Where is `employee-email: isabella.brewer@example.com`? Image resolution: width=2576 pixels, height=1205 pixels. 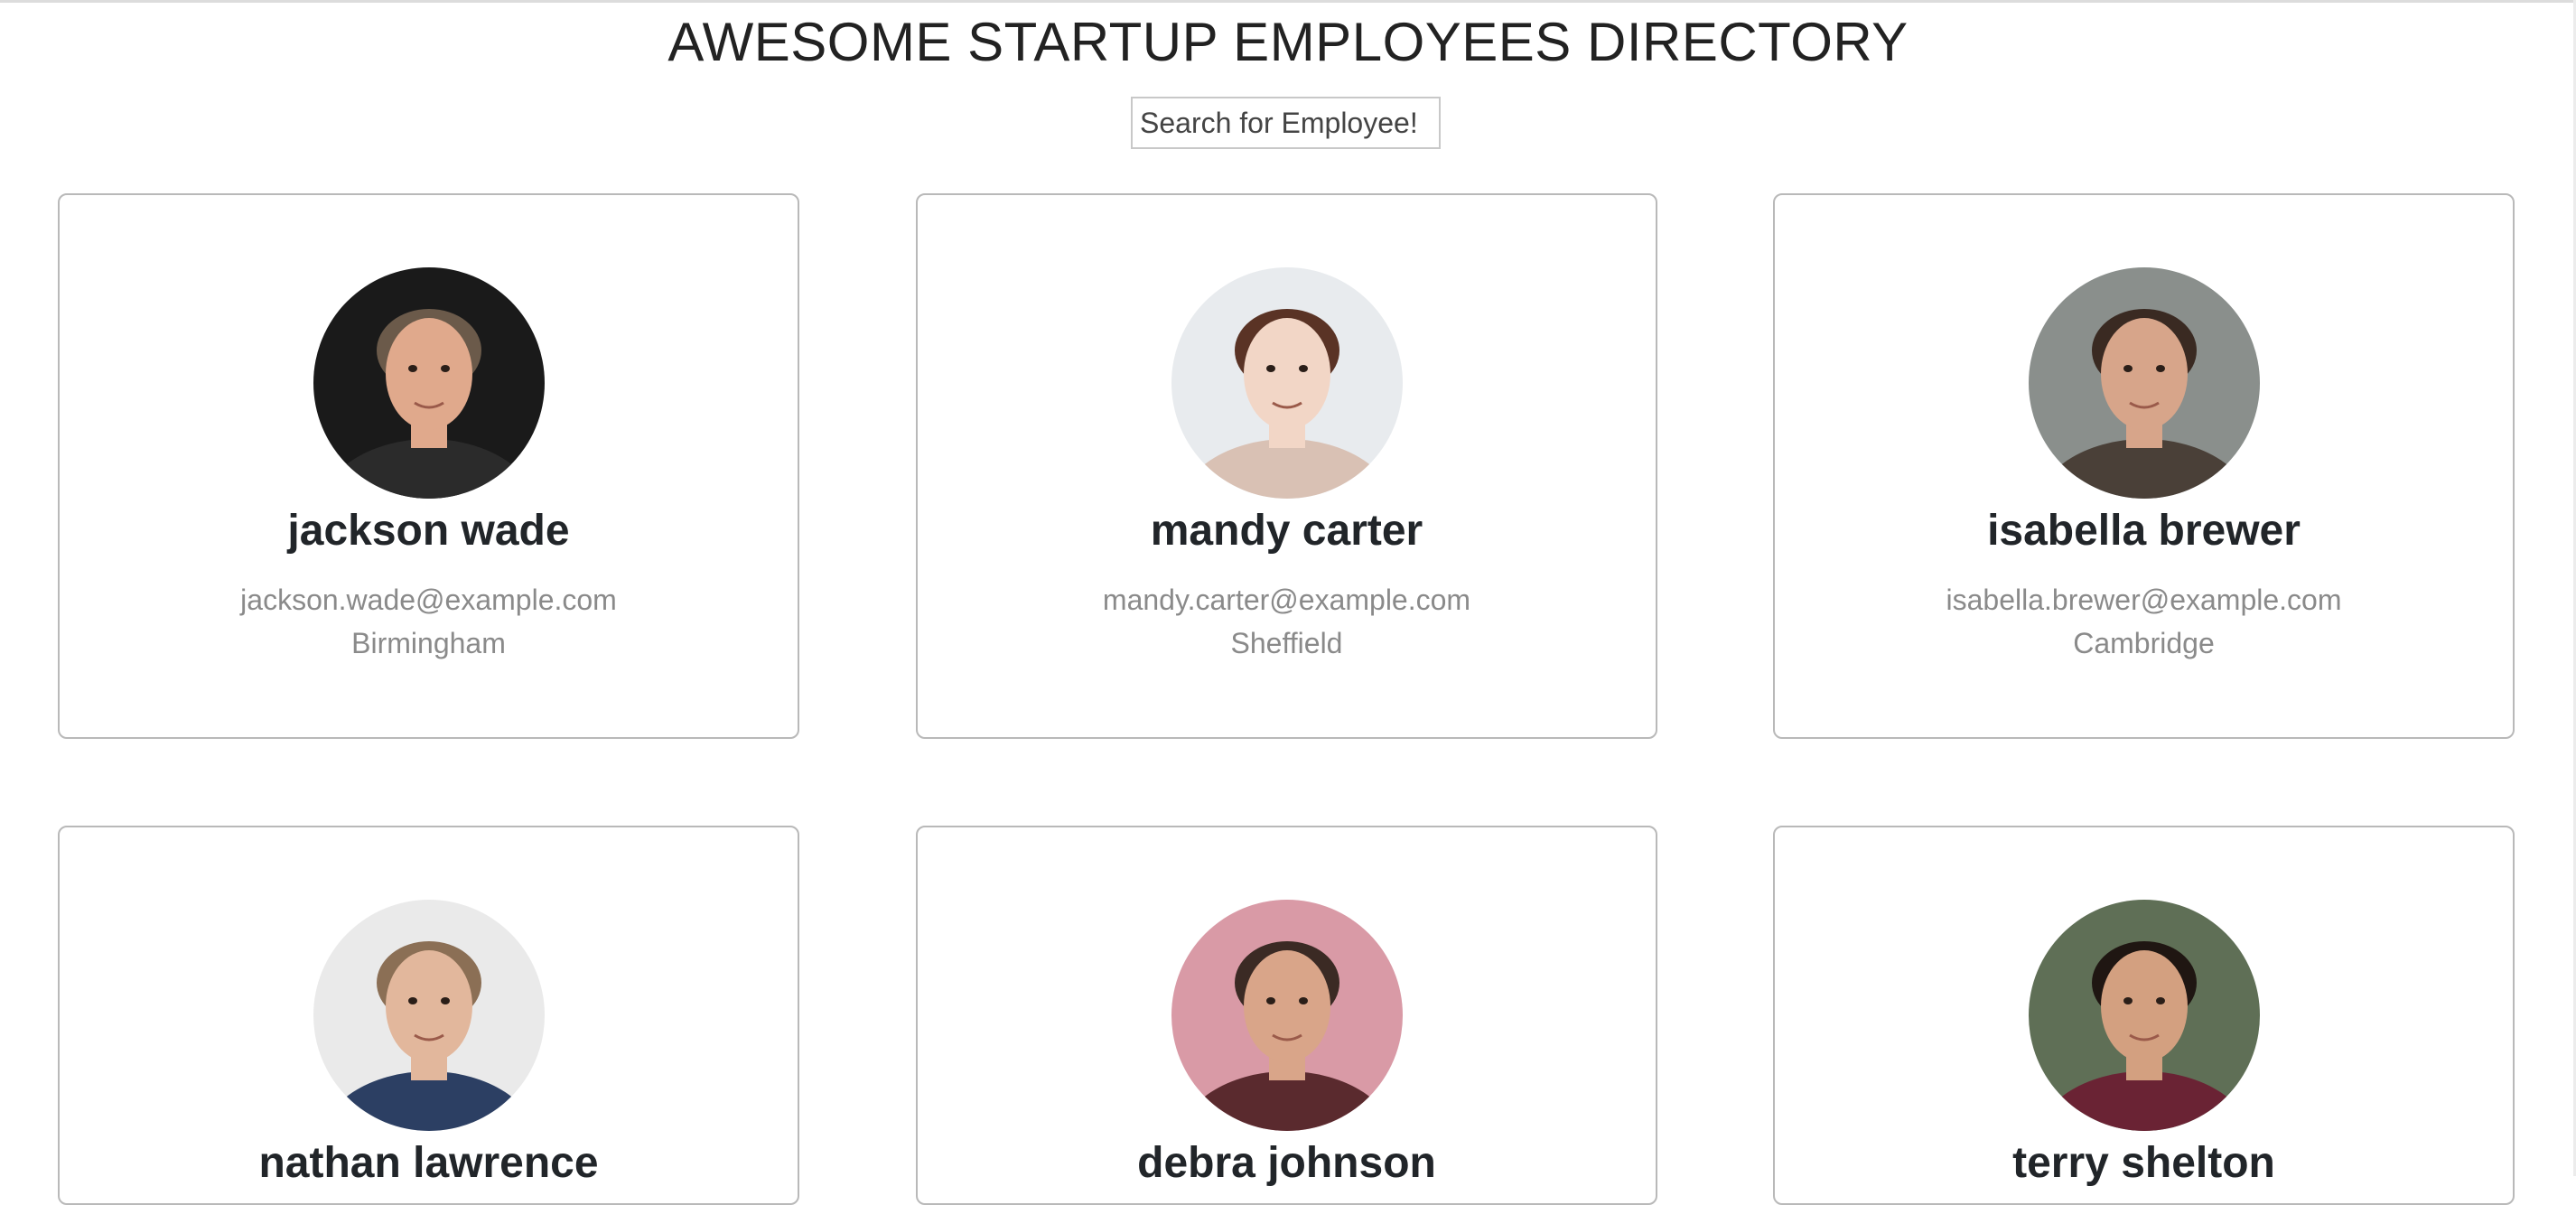
employee-email: isabella.brewer@example.com is located at coordinates (2144, 600).